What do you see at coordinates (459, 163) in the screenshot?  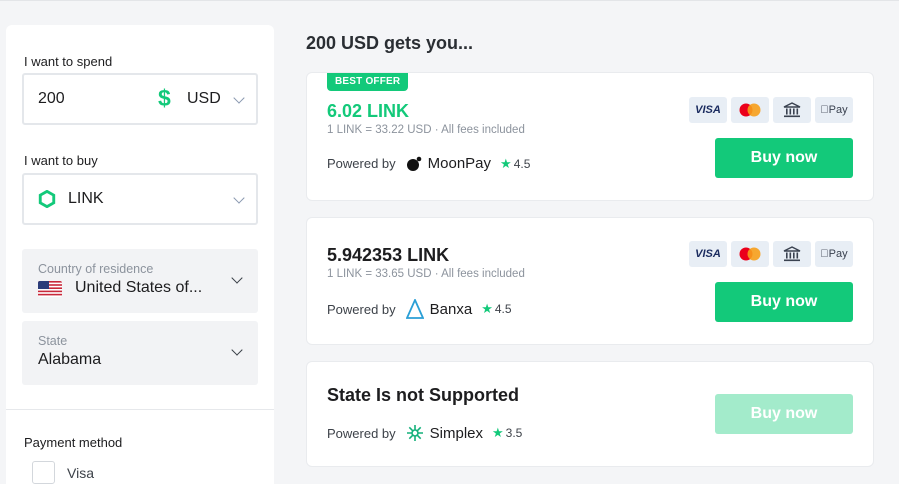 I see `provider-name: MoonPay` at bounding box center [459, 163].